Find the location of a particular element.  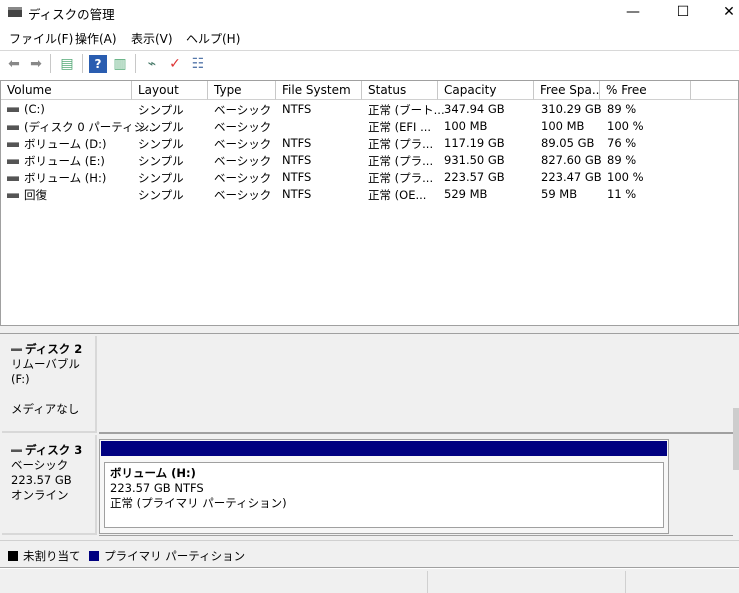

cell-capacity: 347.94 GB is located at coordinates (474, 109).